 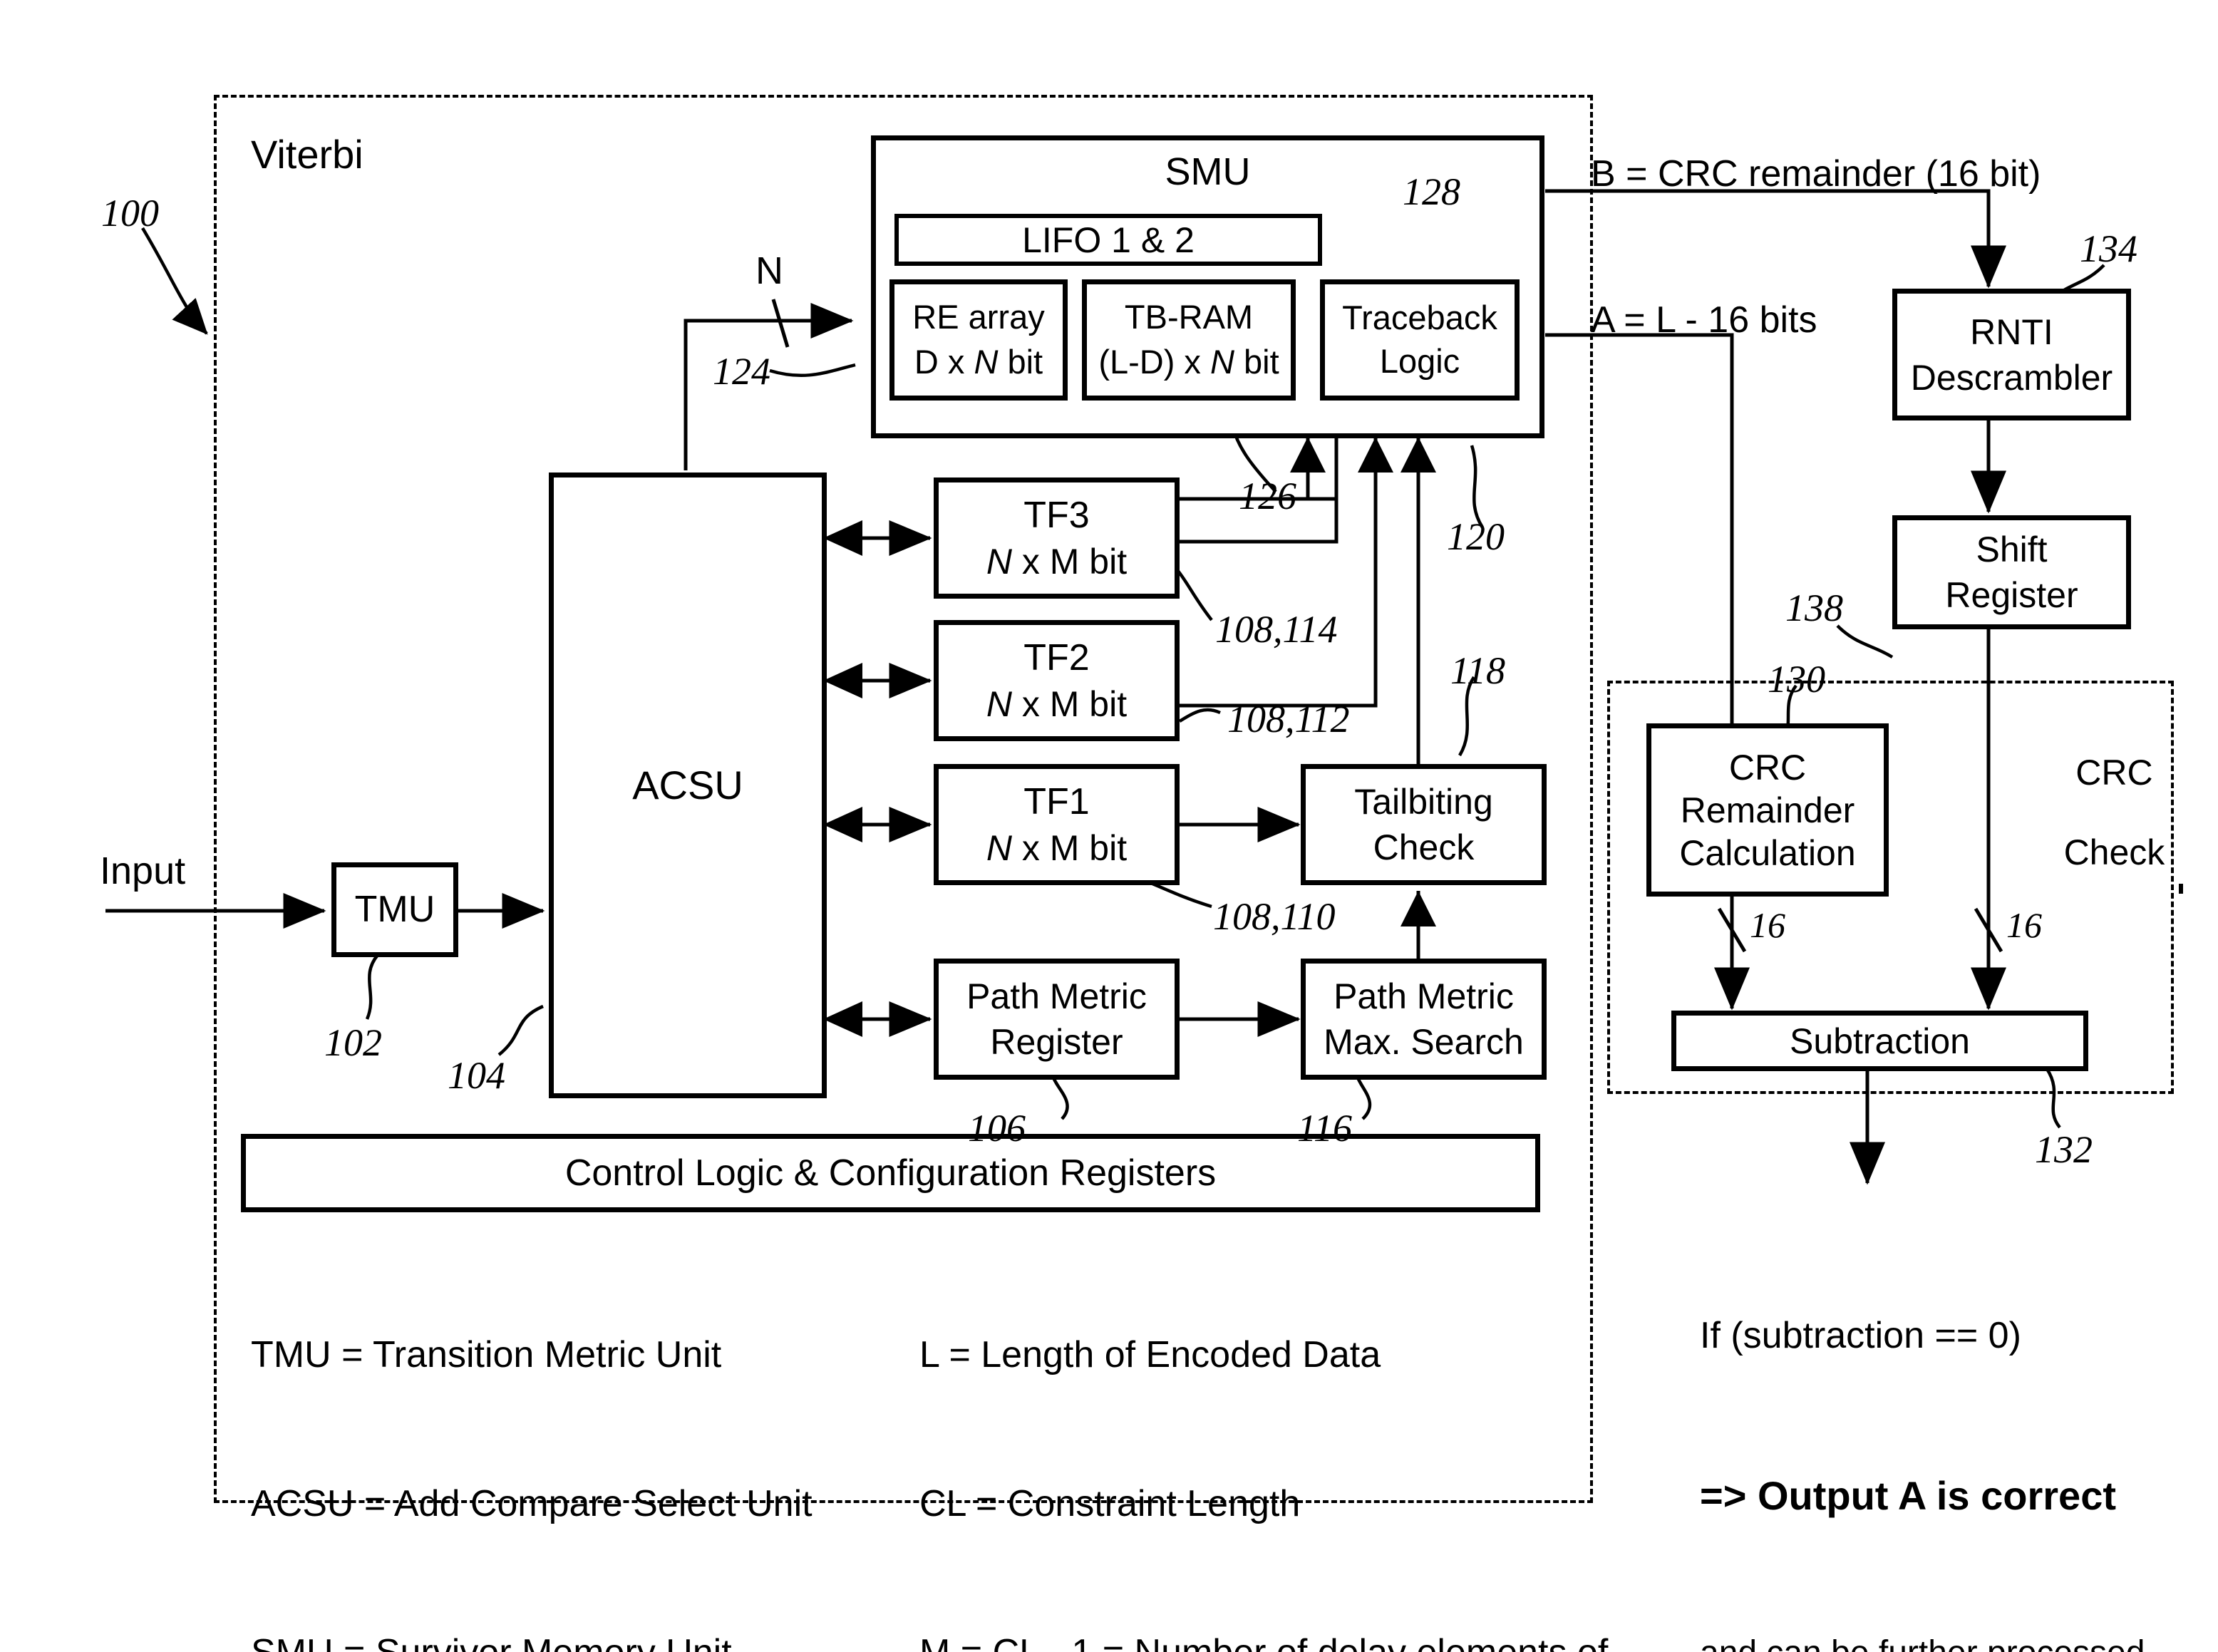 What do you see at coordinates (1424, 847) in the screenshot?
I see `tailbiting-line2: Check` at bounding box center [1424, 847].